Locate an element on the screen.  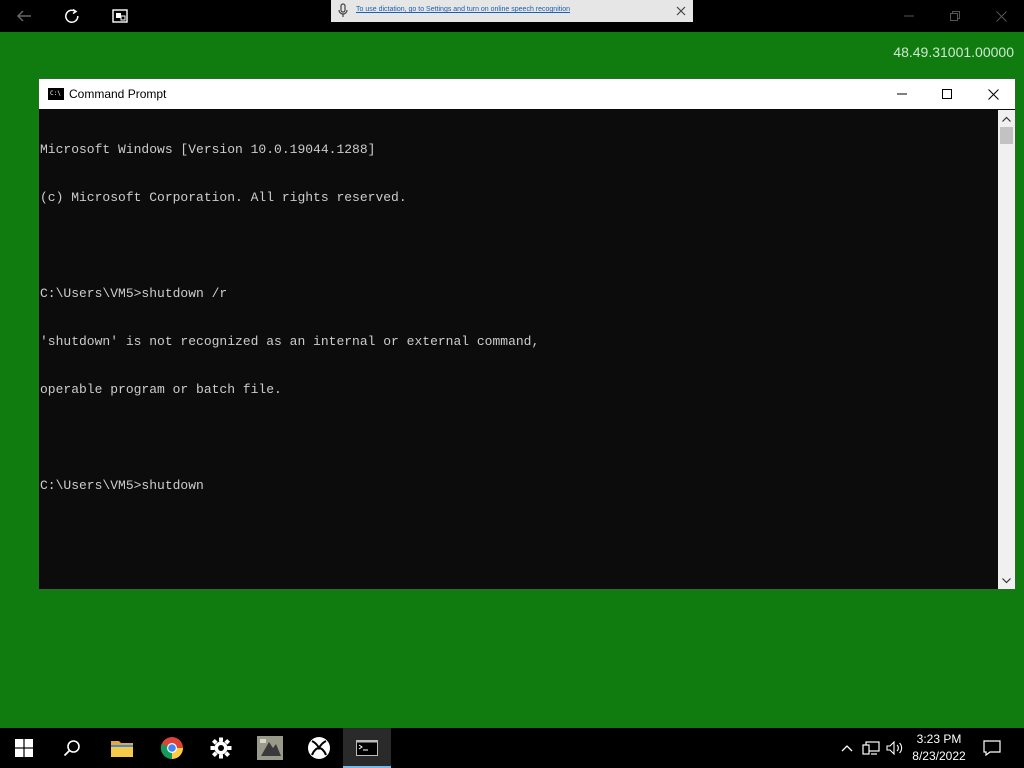
network-icon is located at coordinates (871, 748).